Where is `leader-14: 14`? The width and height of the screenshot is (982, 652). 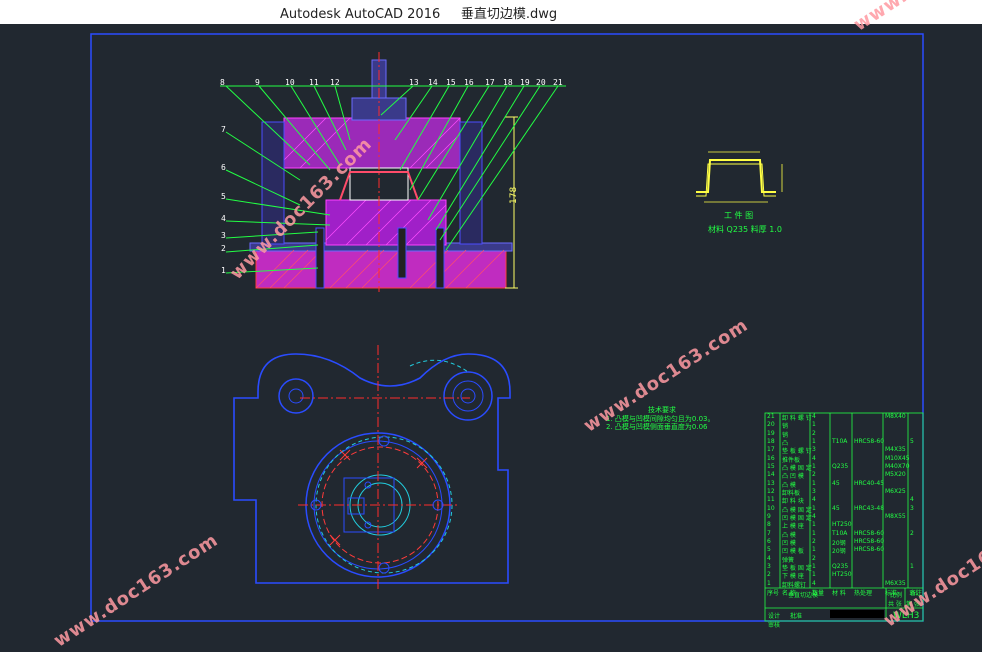
leader-14: 14 is located at coordinates (433, 82).